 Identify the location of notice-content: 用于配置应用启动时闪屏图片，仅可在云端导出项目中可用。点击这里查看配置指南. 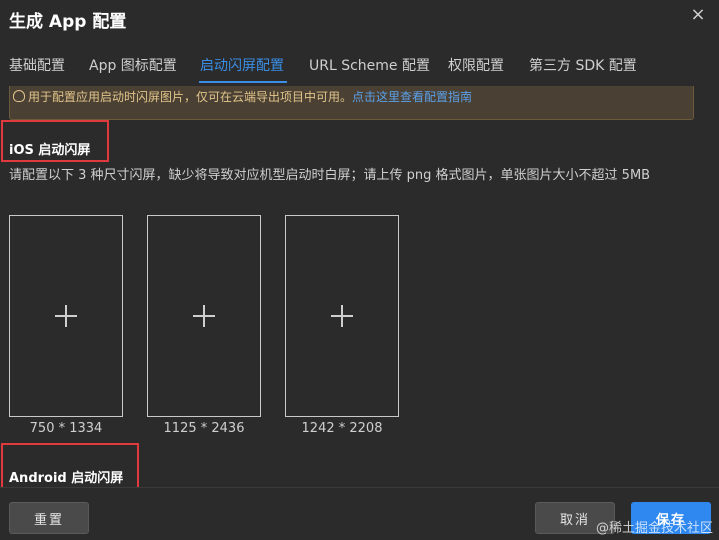
(242, 96).